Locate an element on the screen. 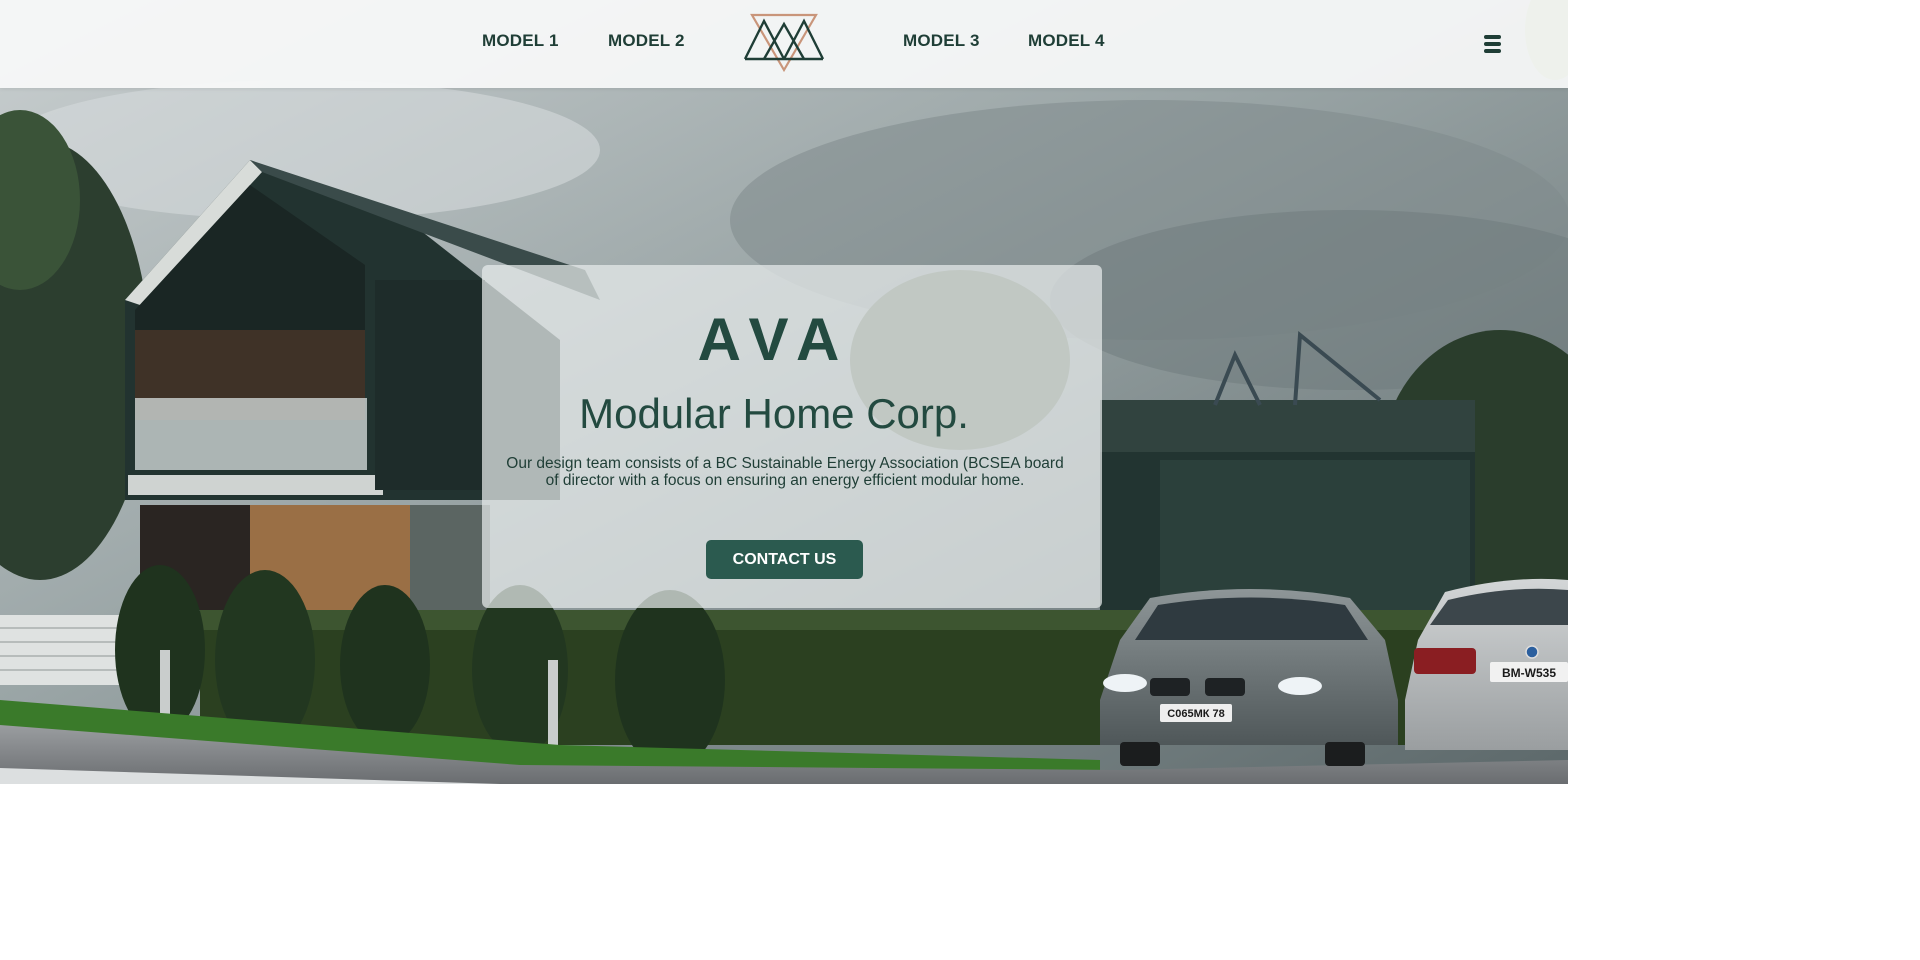  nav-link-model-3: MODEL 3 is located at coordinates (941, 41).